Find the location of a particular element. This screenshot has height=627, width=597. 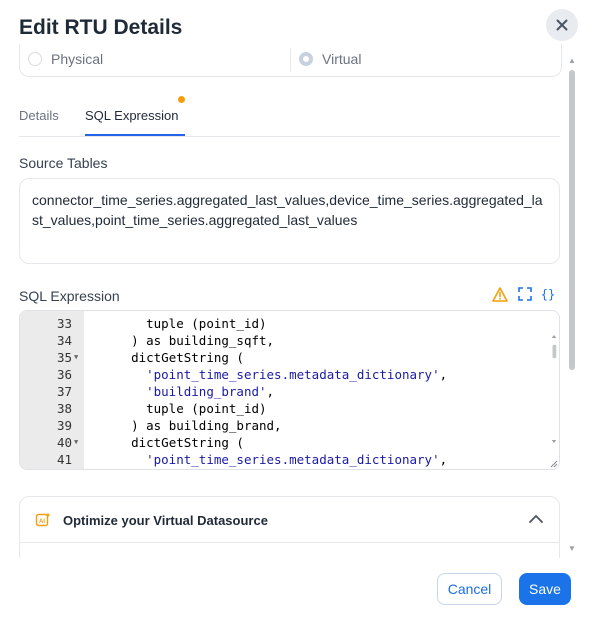

scrollbar-thumb is located at coordinates (572, 220).